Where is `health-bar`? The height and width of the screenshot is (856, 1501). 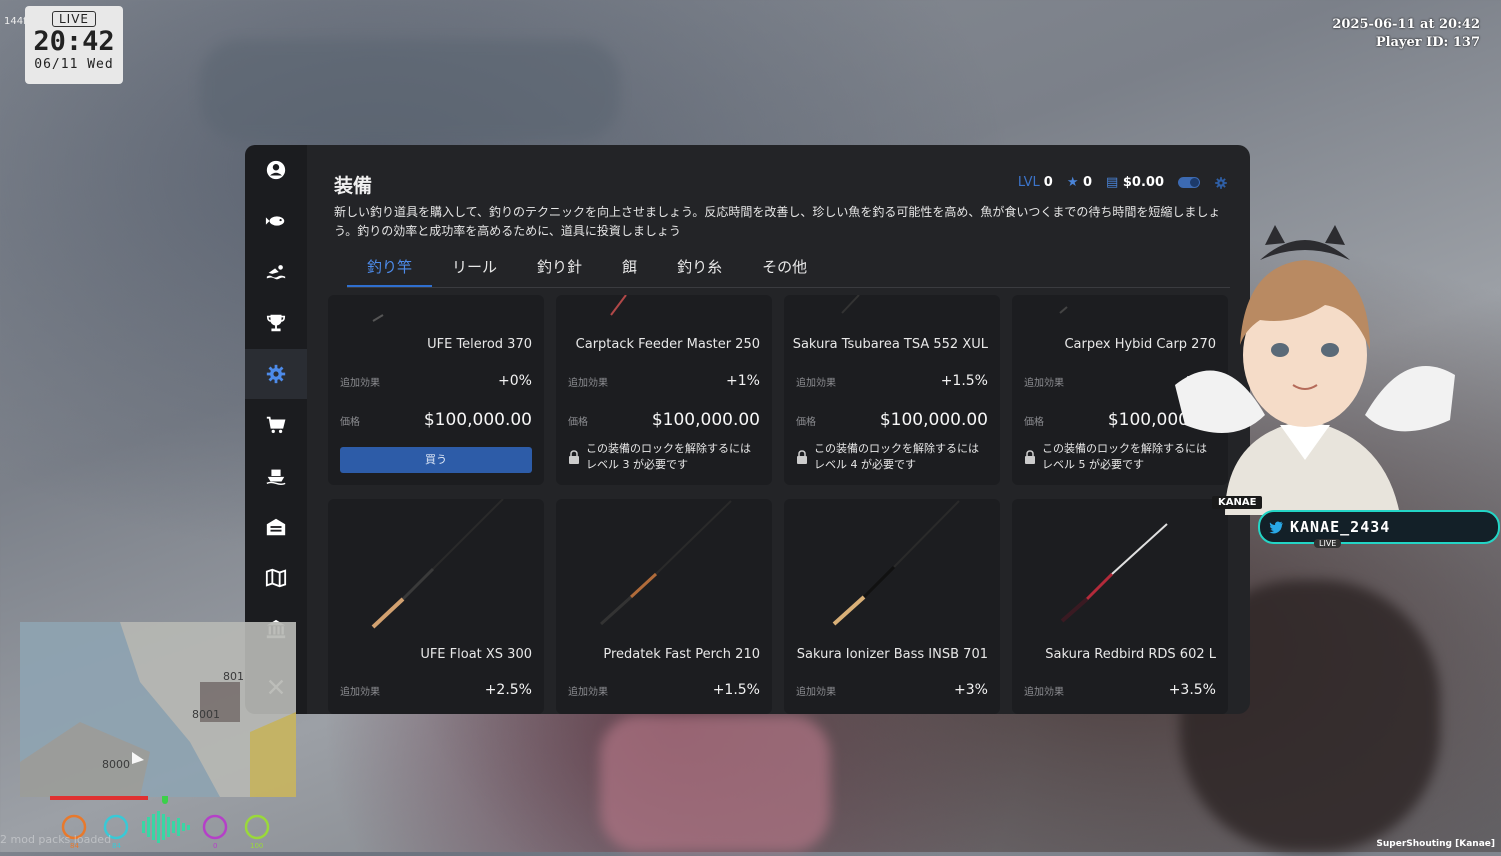
health-bar is located at coordinates (99, 798).